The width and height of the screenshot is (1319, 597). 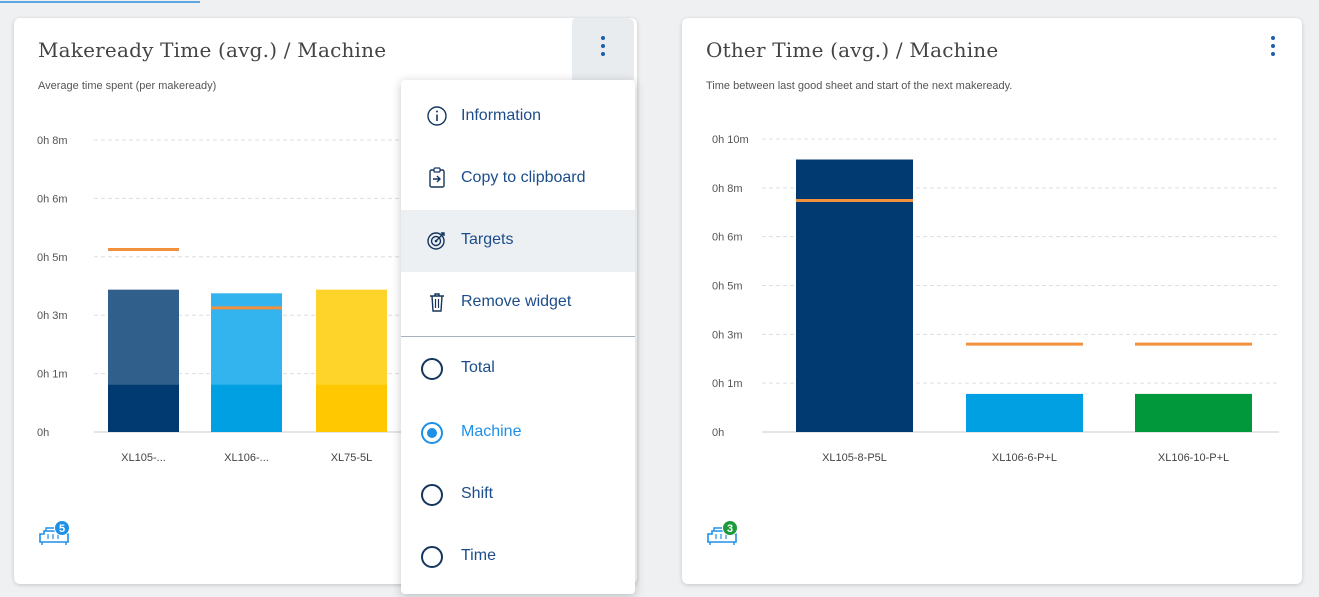 What do you see at coordinates (437, 177) in the screenshot?
I see `clipboard-copy-icon` at bounding box center [437, 177].